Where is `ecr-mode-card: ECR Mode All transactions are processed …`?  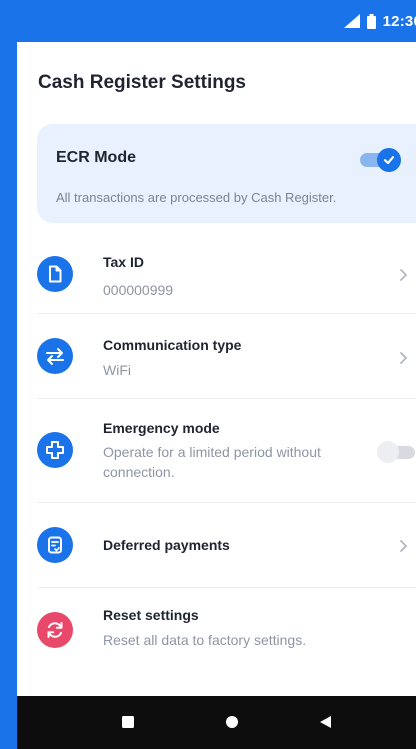
ecr-mode-card: ECR Mode All transactions are processed … is located at coordinates (226, 173).